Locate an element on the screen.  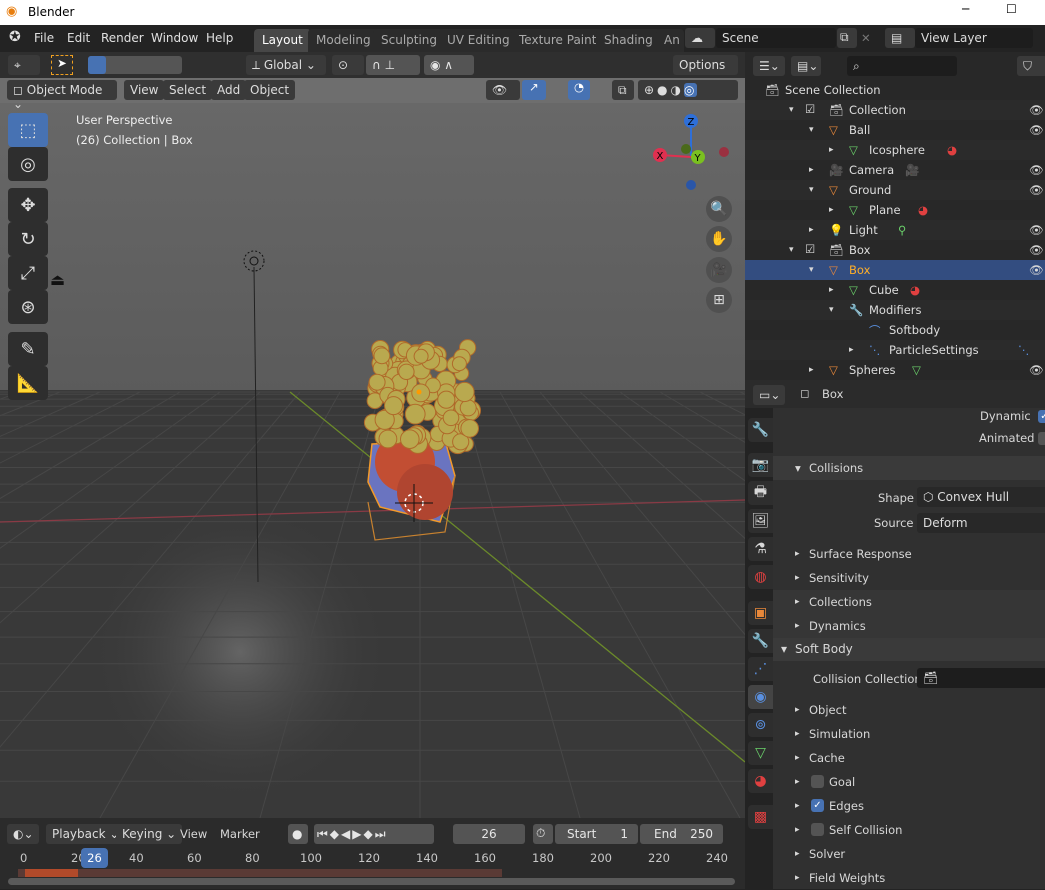
filter-view-icon: ▤⌄ is located at coordinates (806, 66).